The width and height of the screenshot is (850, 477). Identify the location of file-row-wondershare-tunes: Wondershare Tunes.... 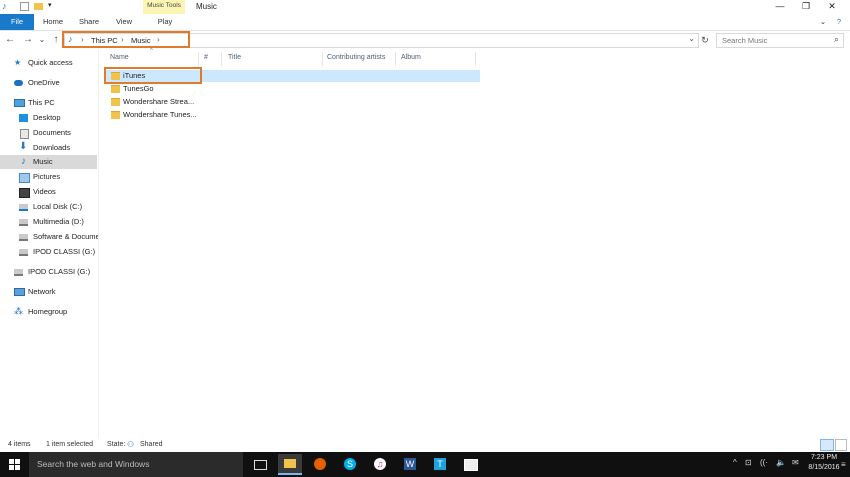
(292, 115).